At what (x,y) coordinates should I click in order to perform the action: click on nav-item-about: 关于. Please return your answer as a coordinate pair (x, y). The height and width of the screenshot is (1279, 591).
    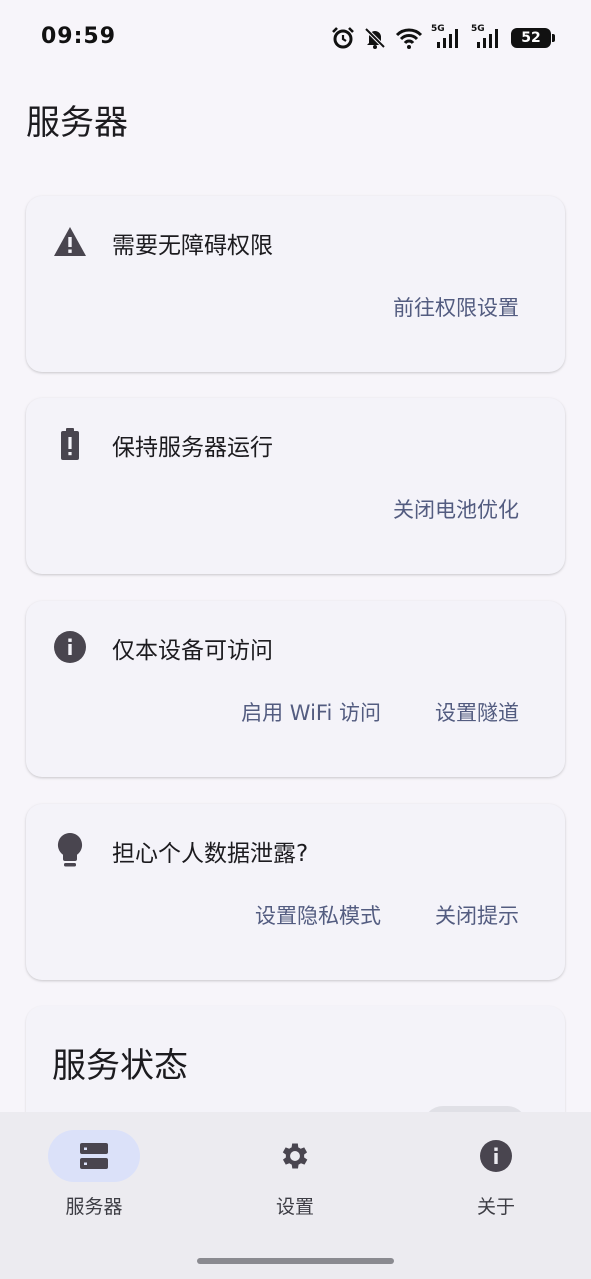
    Looking at the image, I should click on (496, 1174).